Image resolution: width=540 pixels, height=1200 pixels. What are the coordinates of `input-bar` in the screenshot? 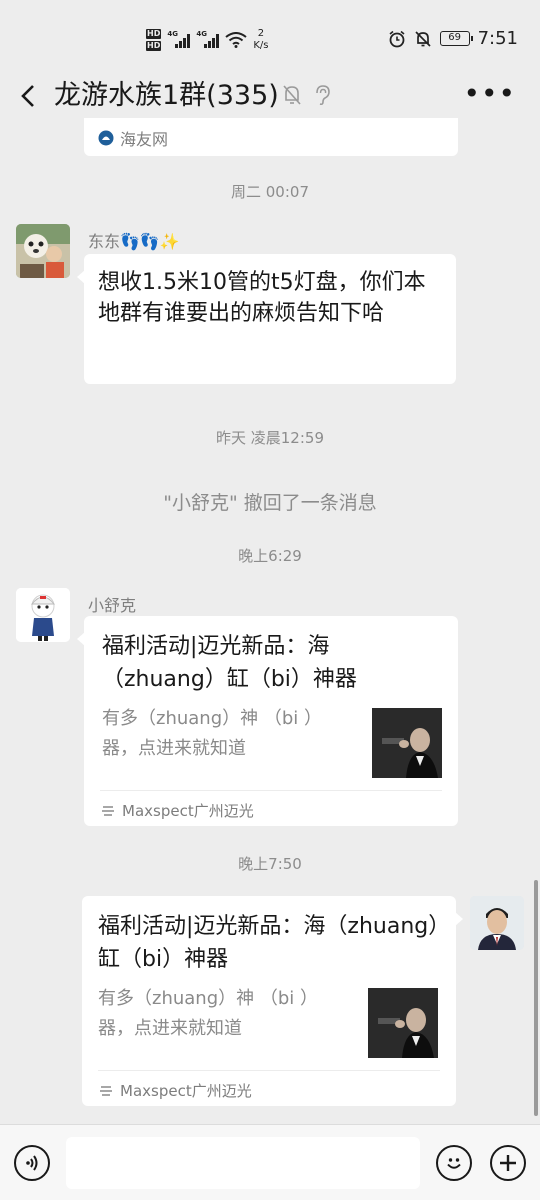 It's located at (270, 1162).